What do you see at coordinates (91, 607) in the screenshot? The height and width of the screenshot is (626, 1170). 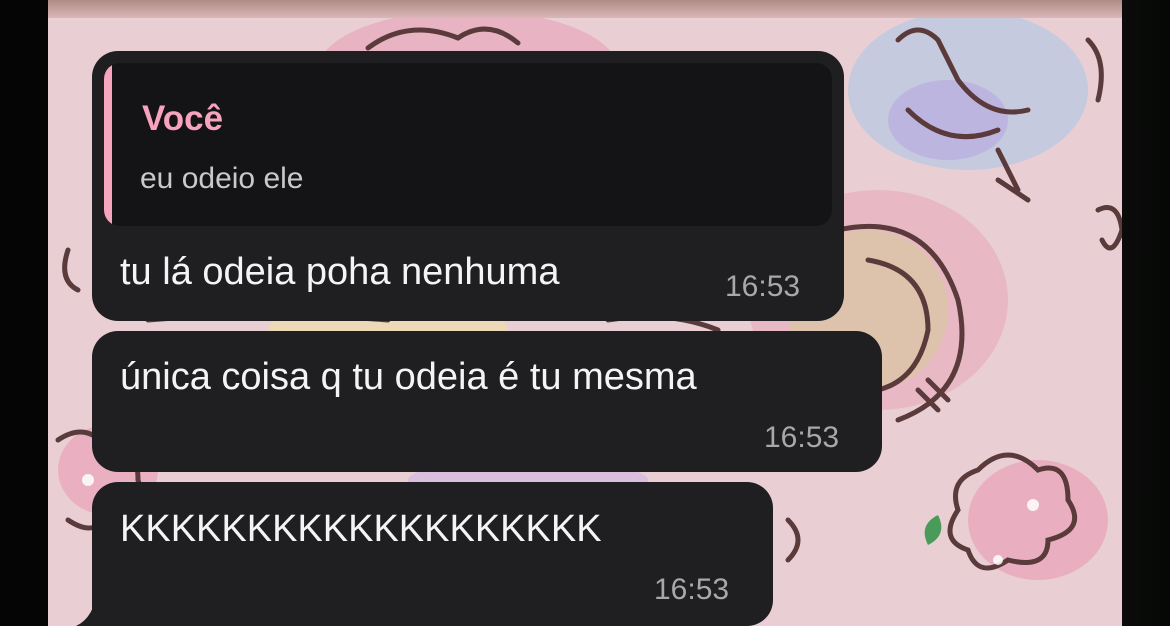 I see `bubble-tail` at bounding box center [91, 607].